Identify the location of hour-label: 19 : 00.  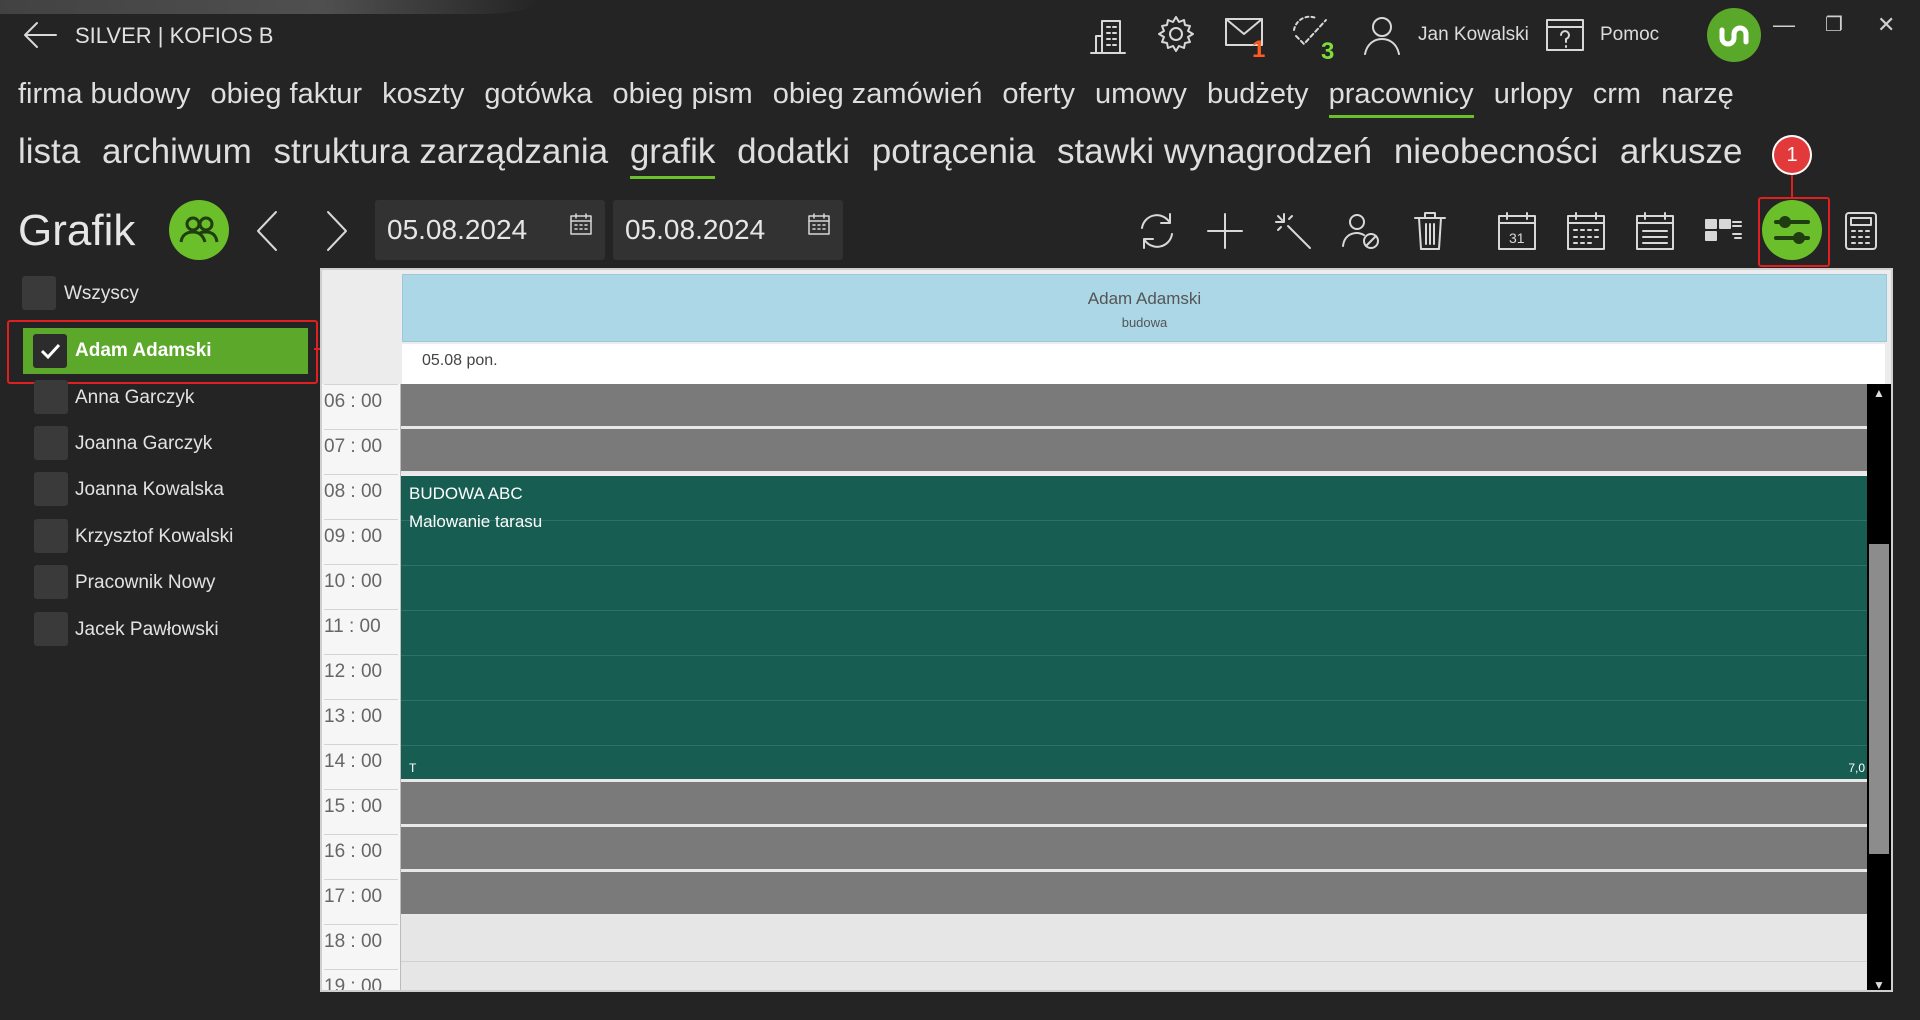
(361, 979).